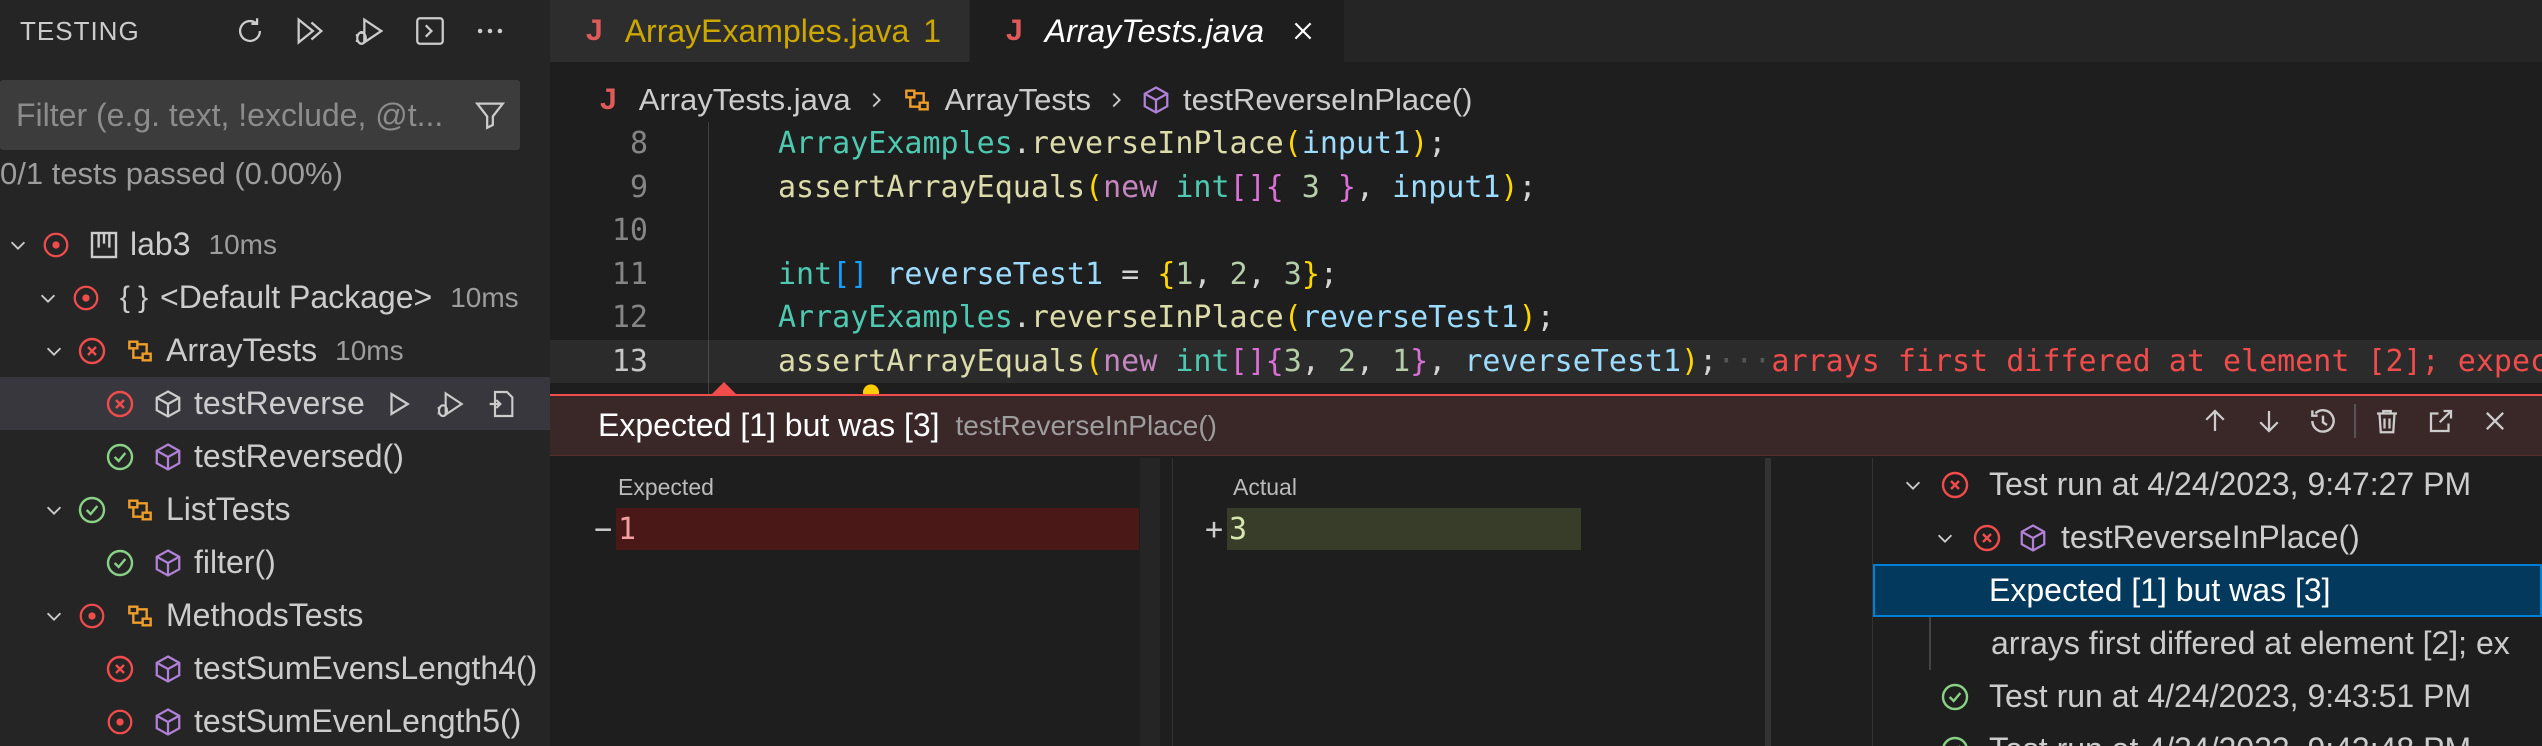  What do you see at coordinates (228, 509) in the screenshot?
I see `tree-item-label: ListTests` at bounding box center [228, 509].